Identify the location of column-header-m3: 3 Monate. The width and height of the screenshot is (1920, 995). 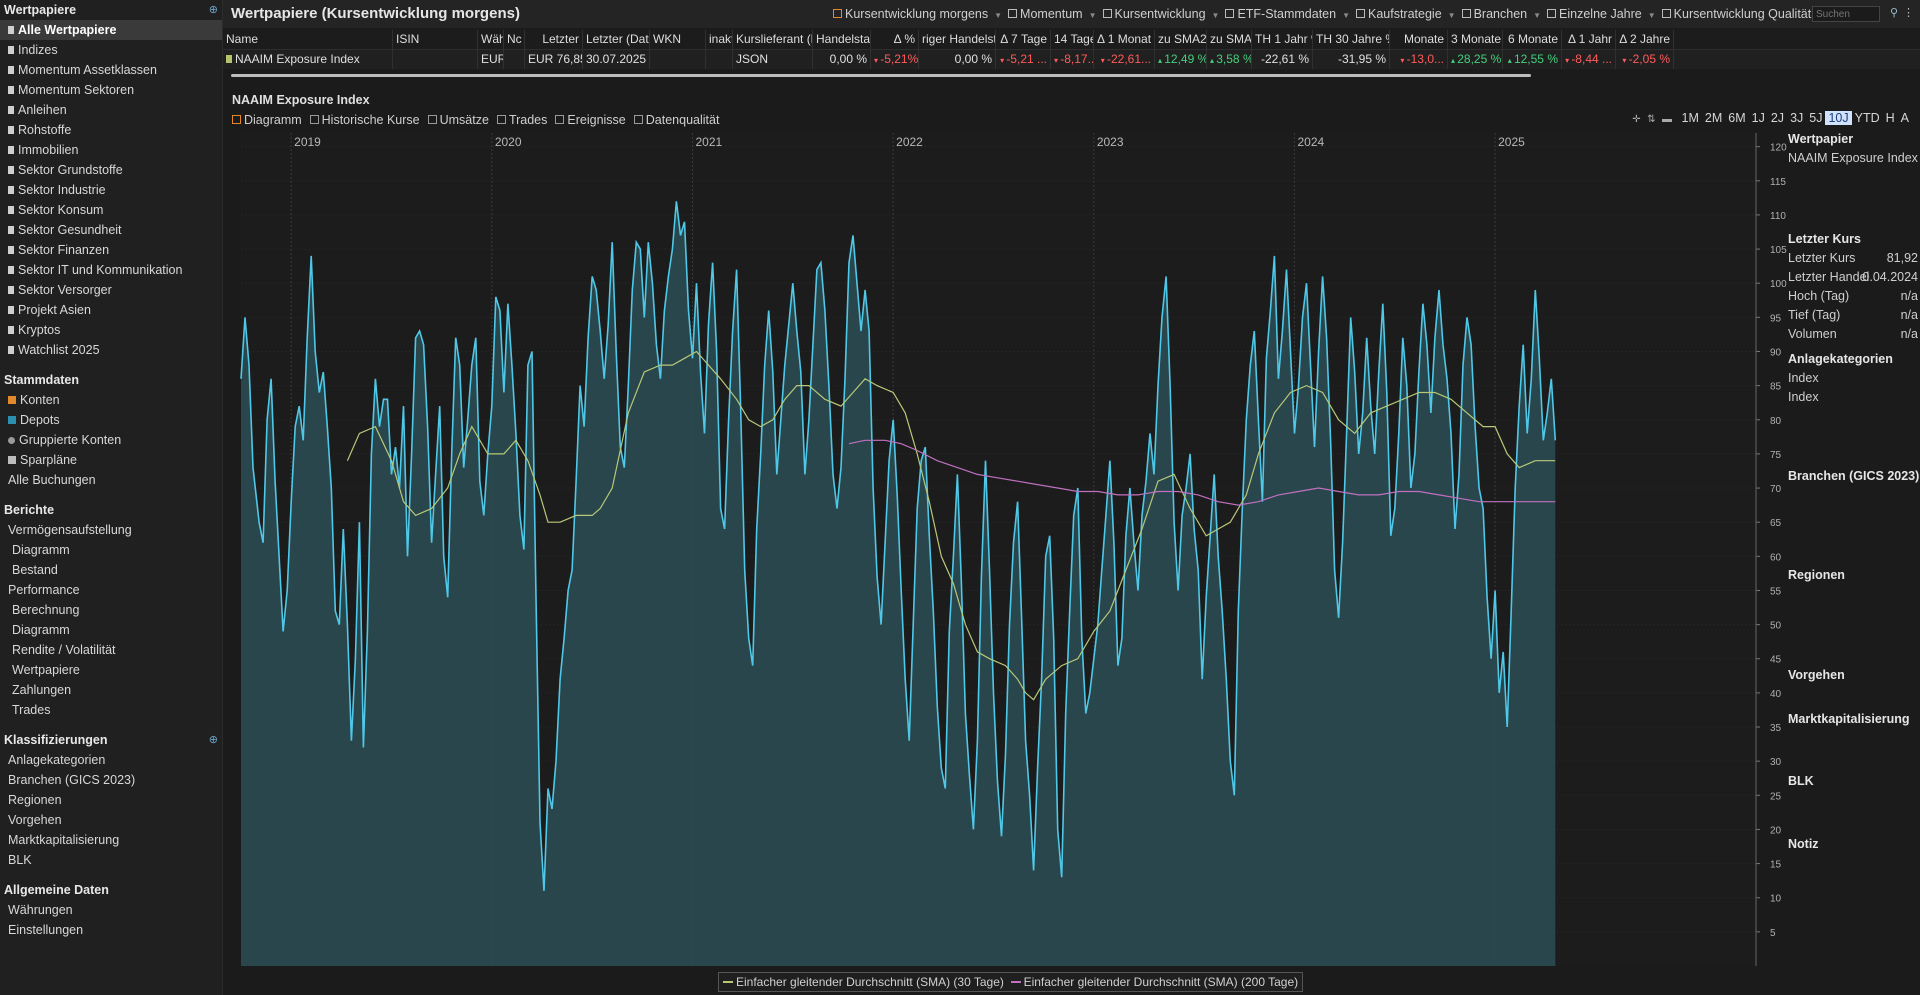
(1475, 39).